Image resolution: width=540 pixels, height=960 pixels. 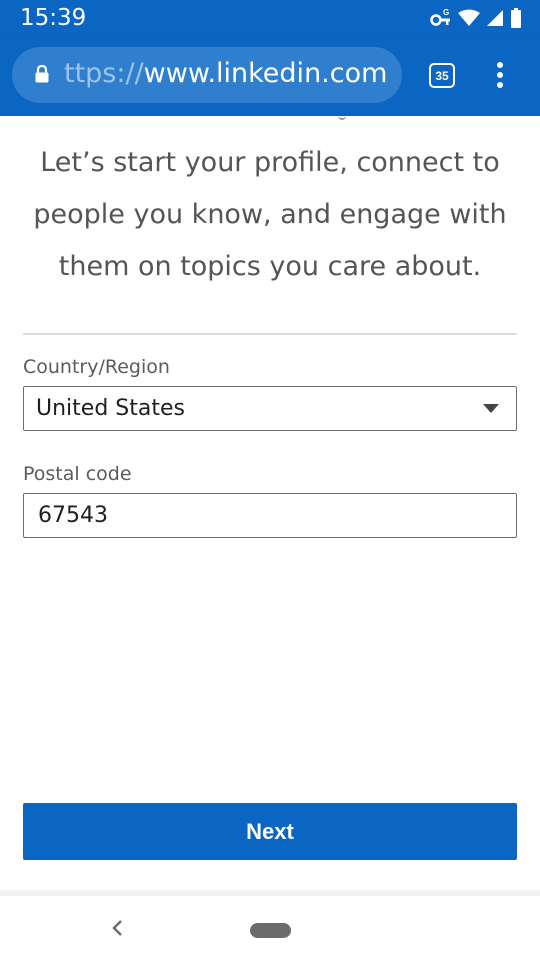 I want to click on back-icon, so click(x=118, y=928).